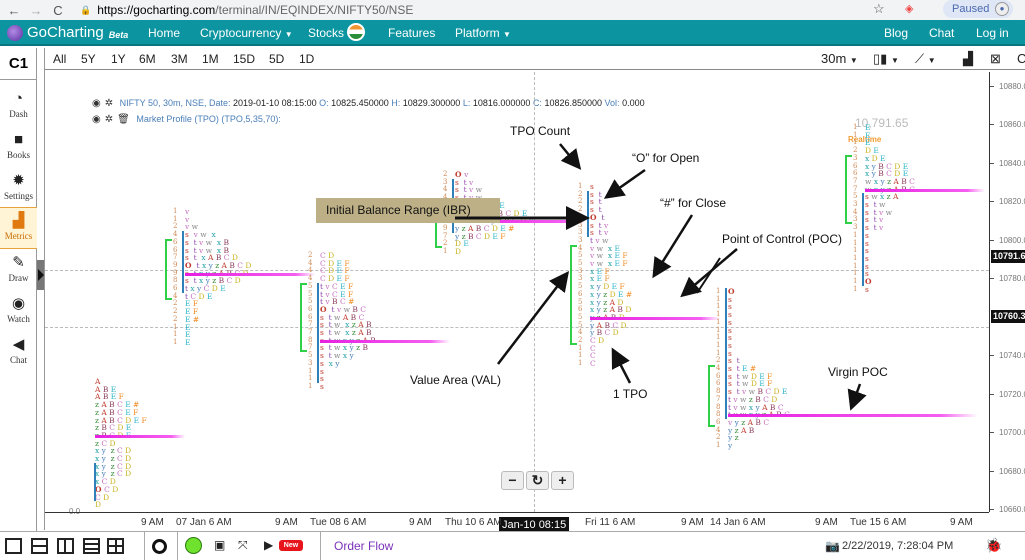  I want to click on layout-3-rows-icon, so click(91, 546).